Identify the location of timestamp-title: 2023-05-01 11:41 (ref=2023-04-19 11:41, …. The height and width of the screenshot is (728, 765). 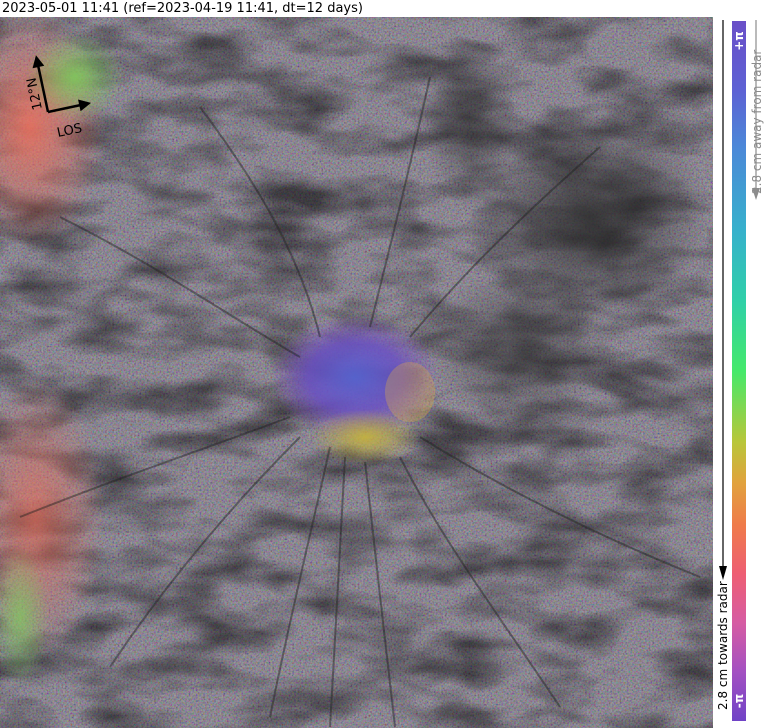
(182, 8).